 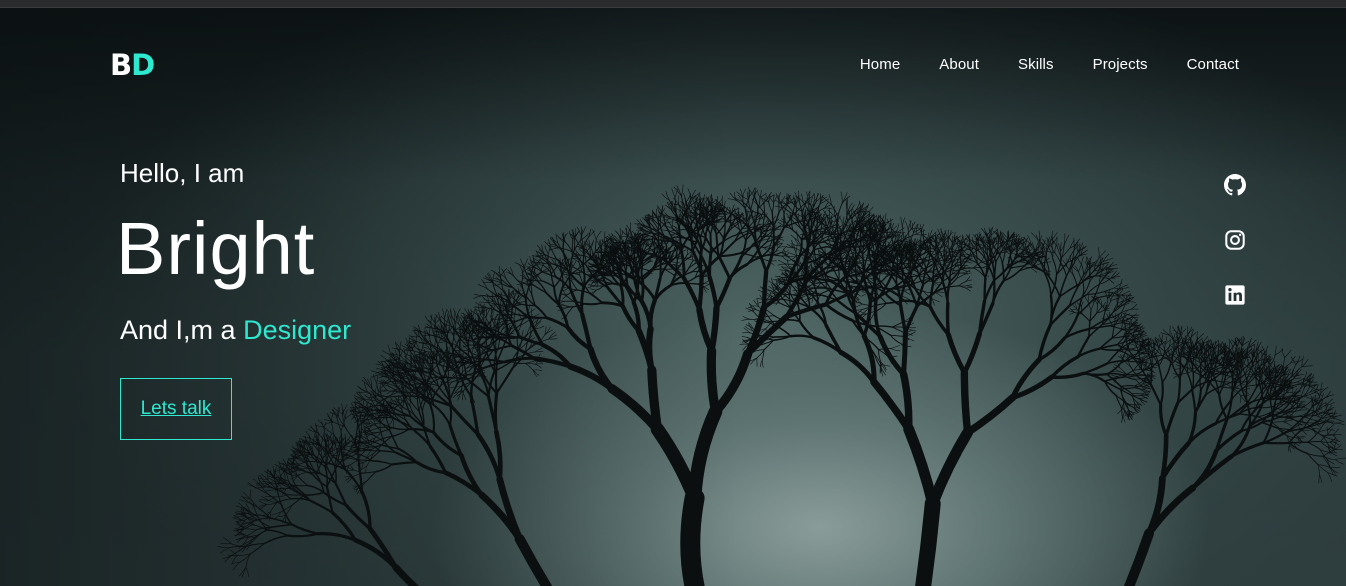 What do you see at coordinates (673, 4) in the screenshot?
I see `browser-top-bar` at bounding box center [673, 4].